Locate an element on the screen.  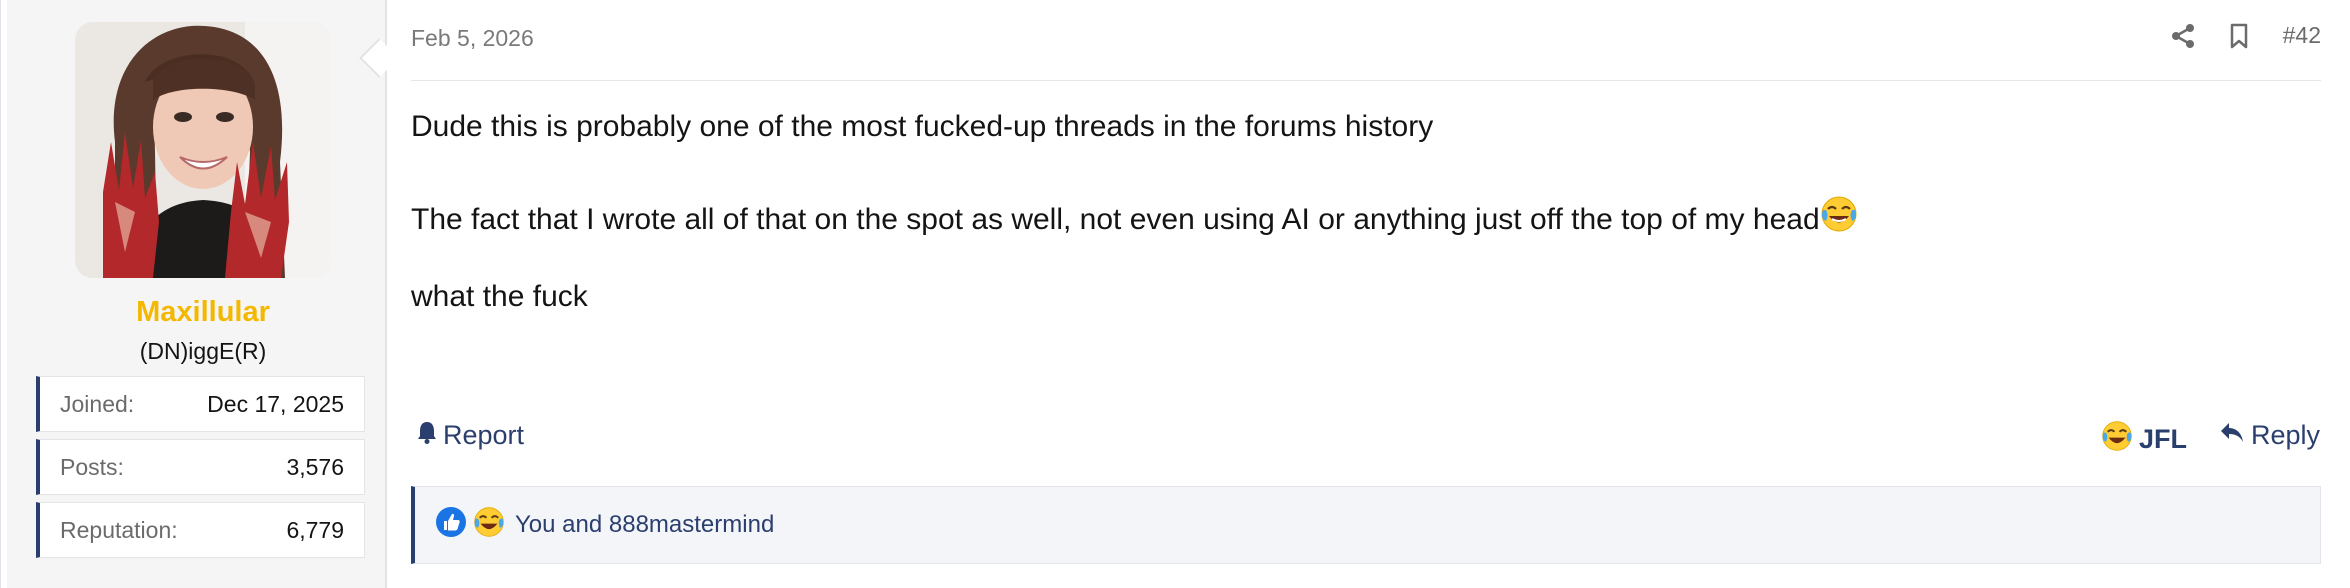
bell-icon is located at coordinates (427, 435).